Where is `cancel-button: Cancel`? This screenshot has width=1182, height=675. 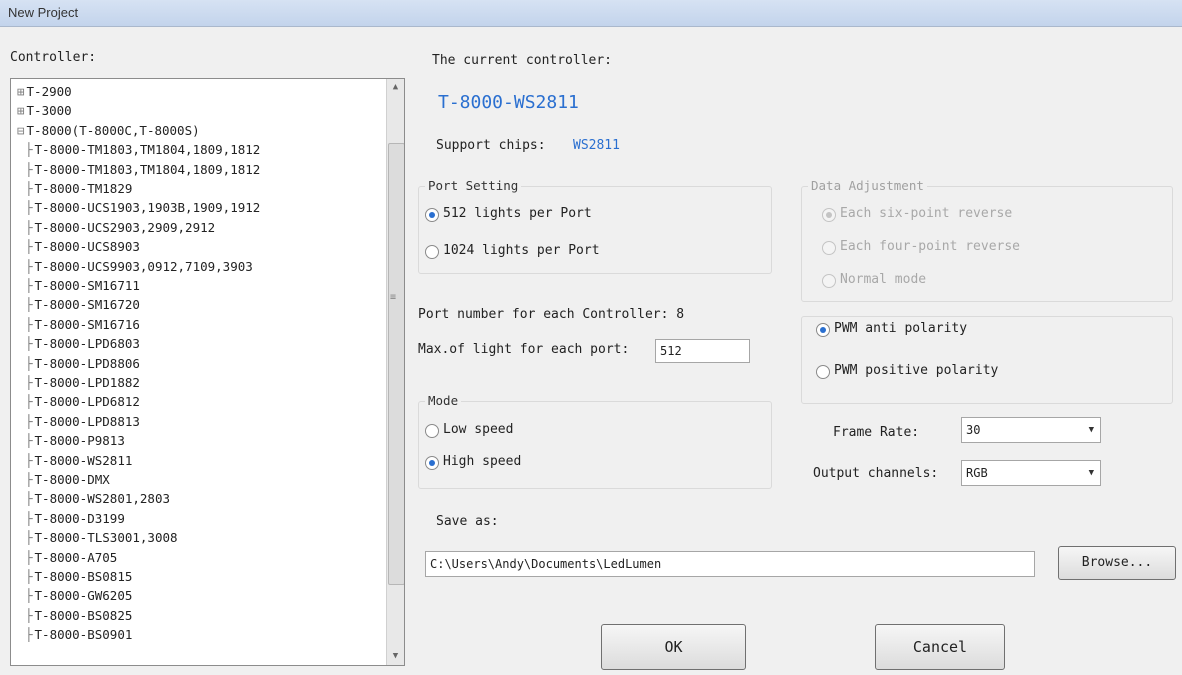 cancel-button: Cancel is located at coordinates (940, 647).